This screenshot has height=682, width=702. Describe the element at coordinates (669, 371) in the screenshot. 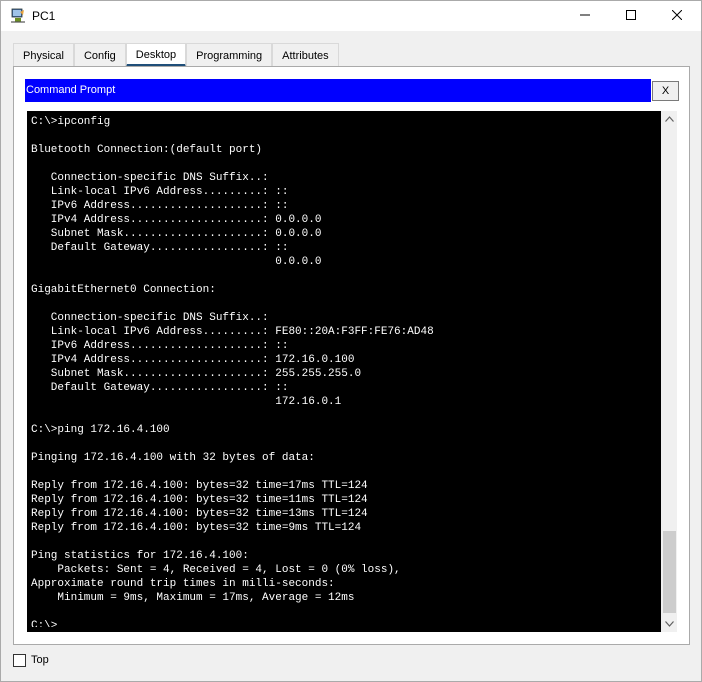

I see `terminal-scrollbar` at that location.